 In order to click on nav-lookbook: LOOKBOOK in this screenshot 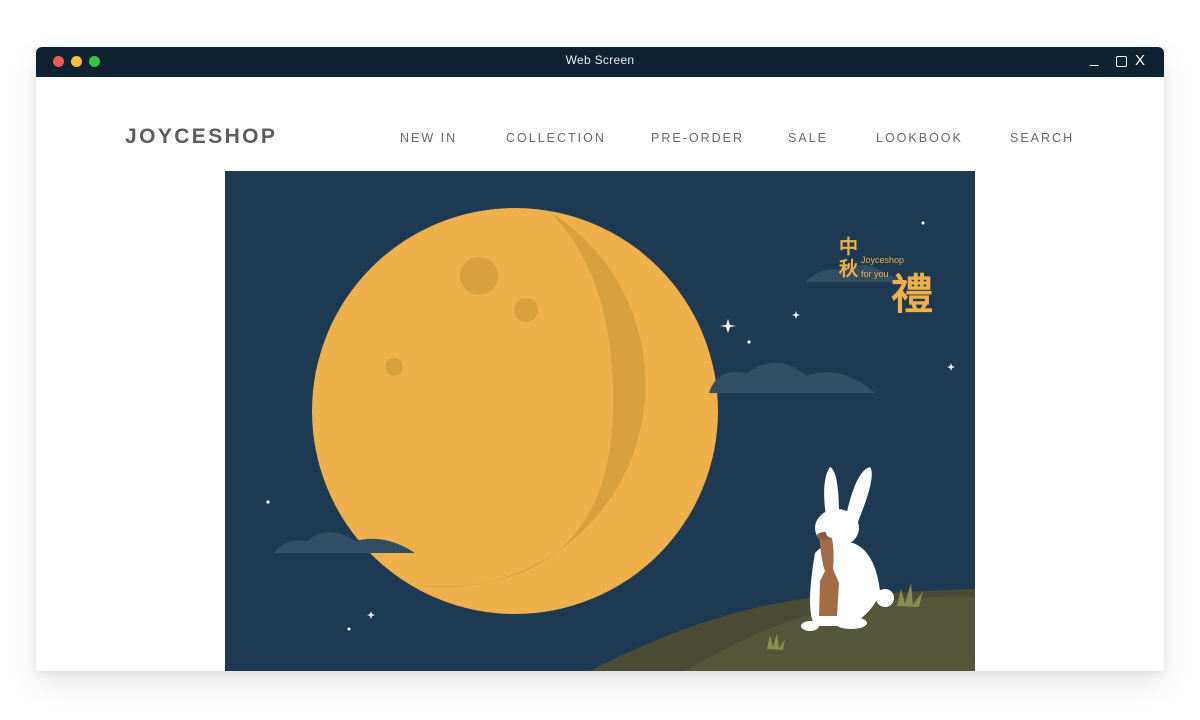, I will do `click(919, 138)`.